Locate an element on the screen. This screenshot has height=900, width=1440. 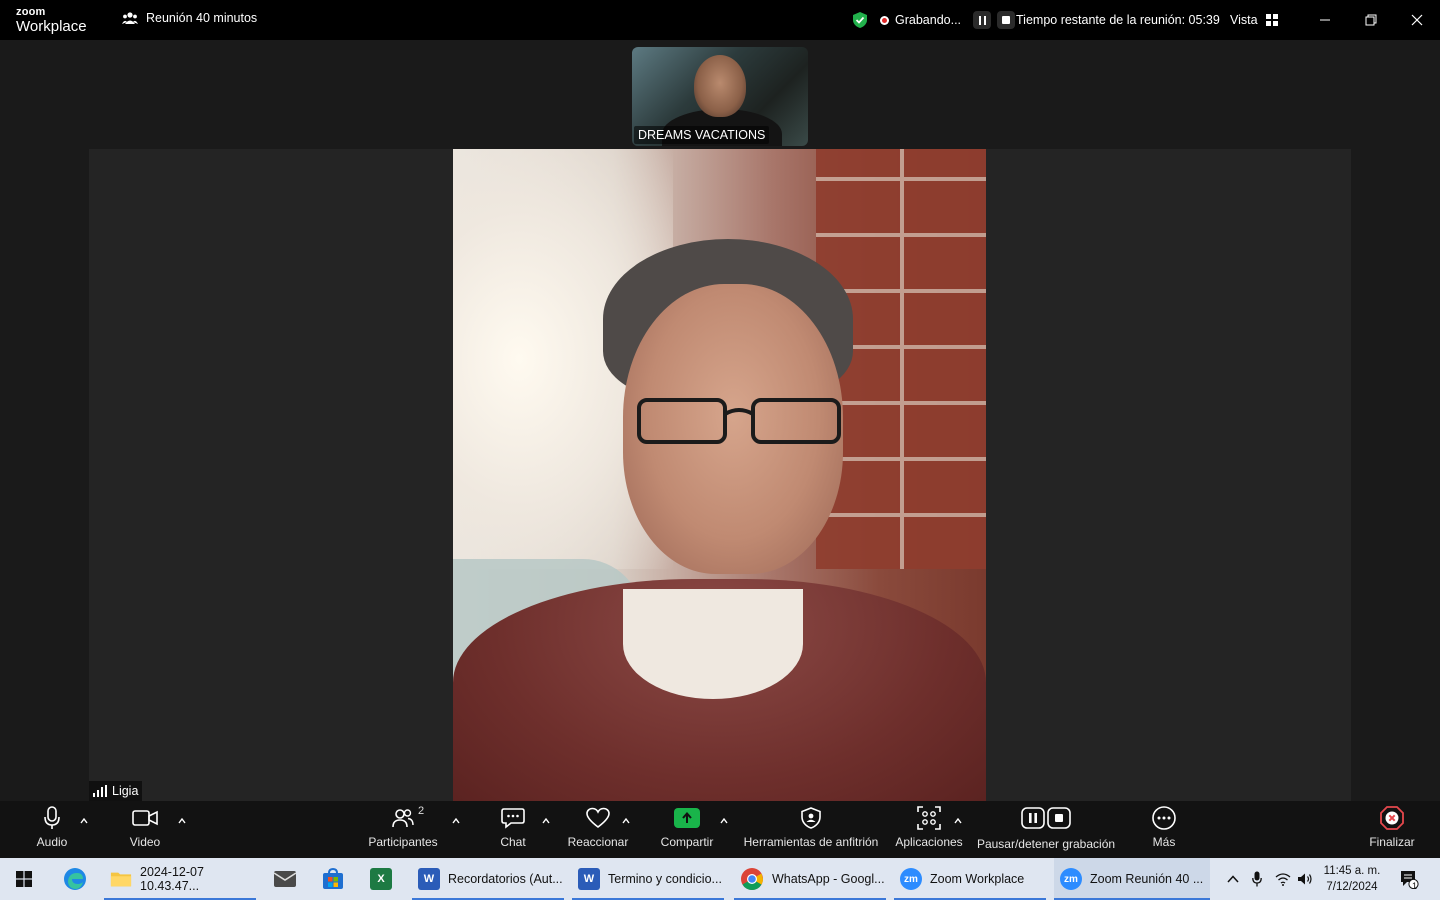
participants-count: 2 is located at coordinates (421, 811).